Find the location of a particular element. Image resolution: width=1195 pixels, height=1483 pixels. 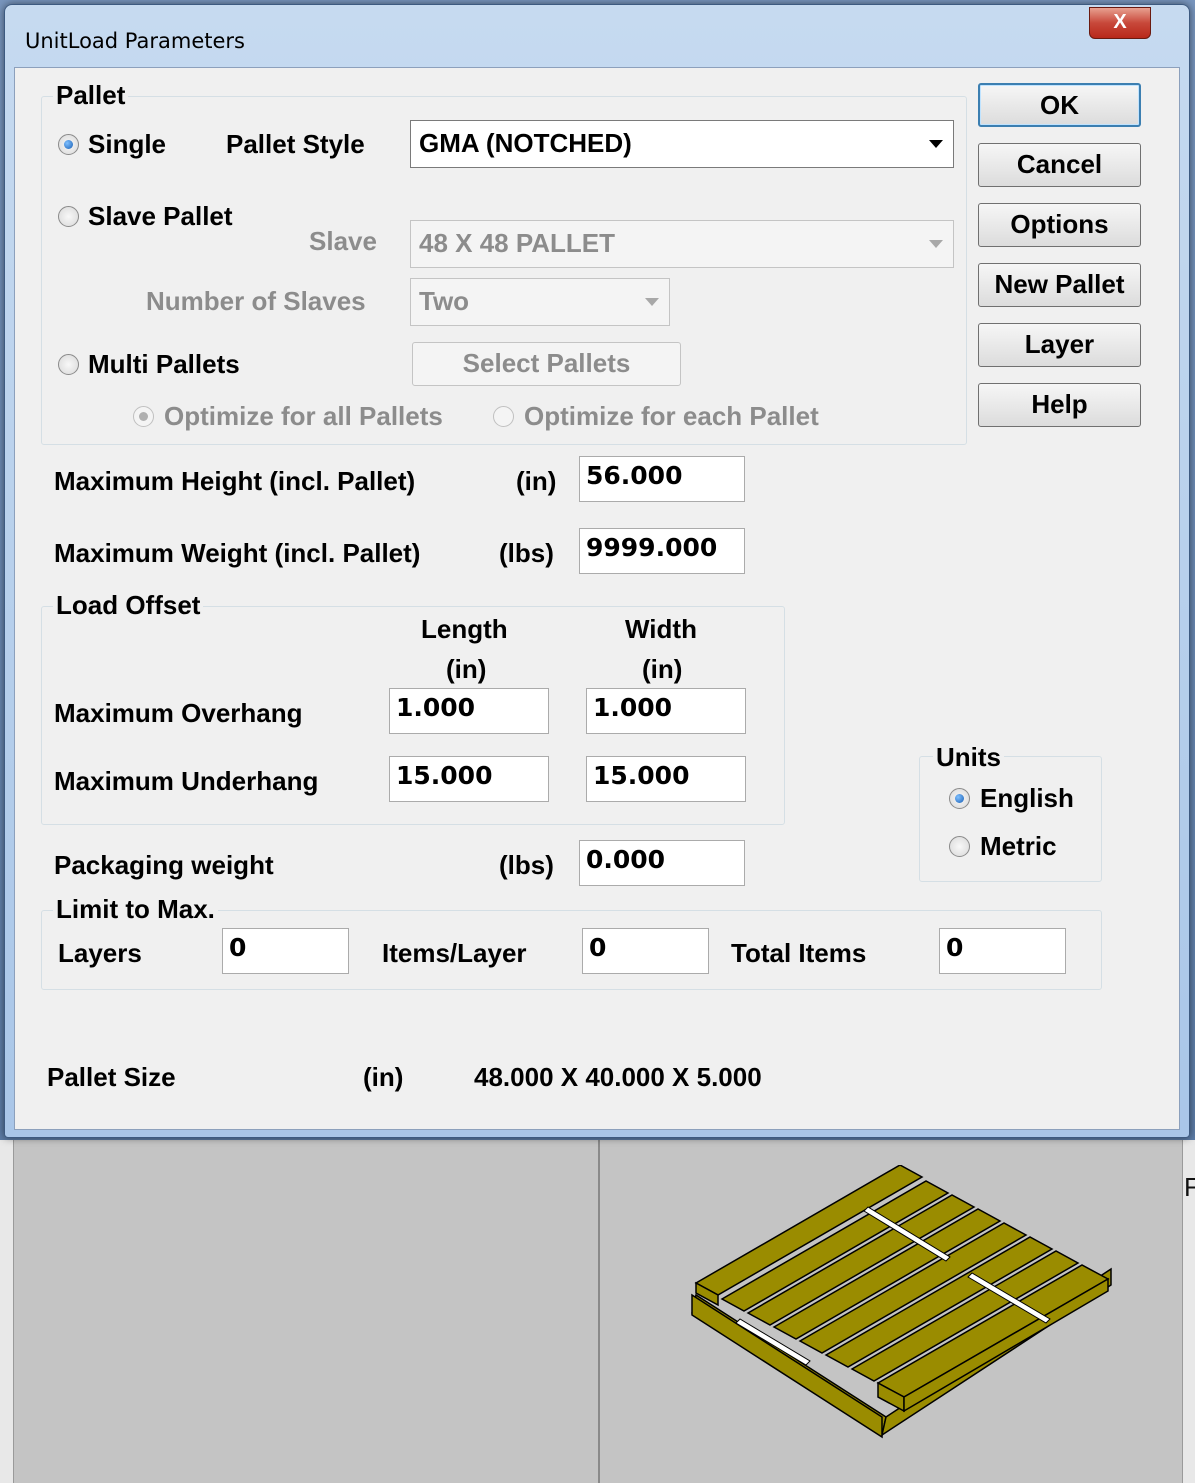

number-of-slaves-label: Number of Slaves is located at coordinates (256, 301).